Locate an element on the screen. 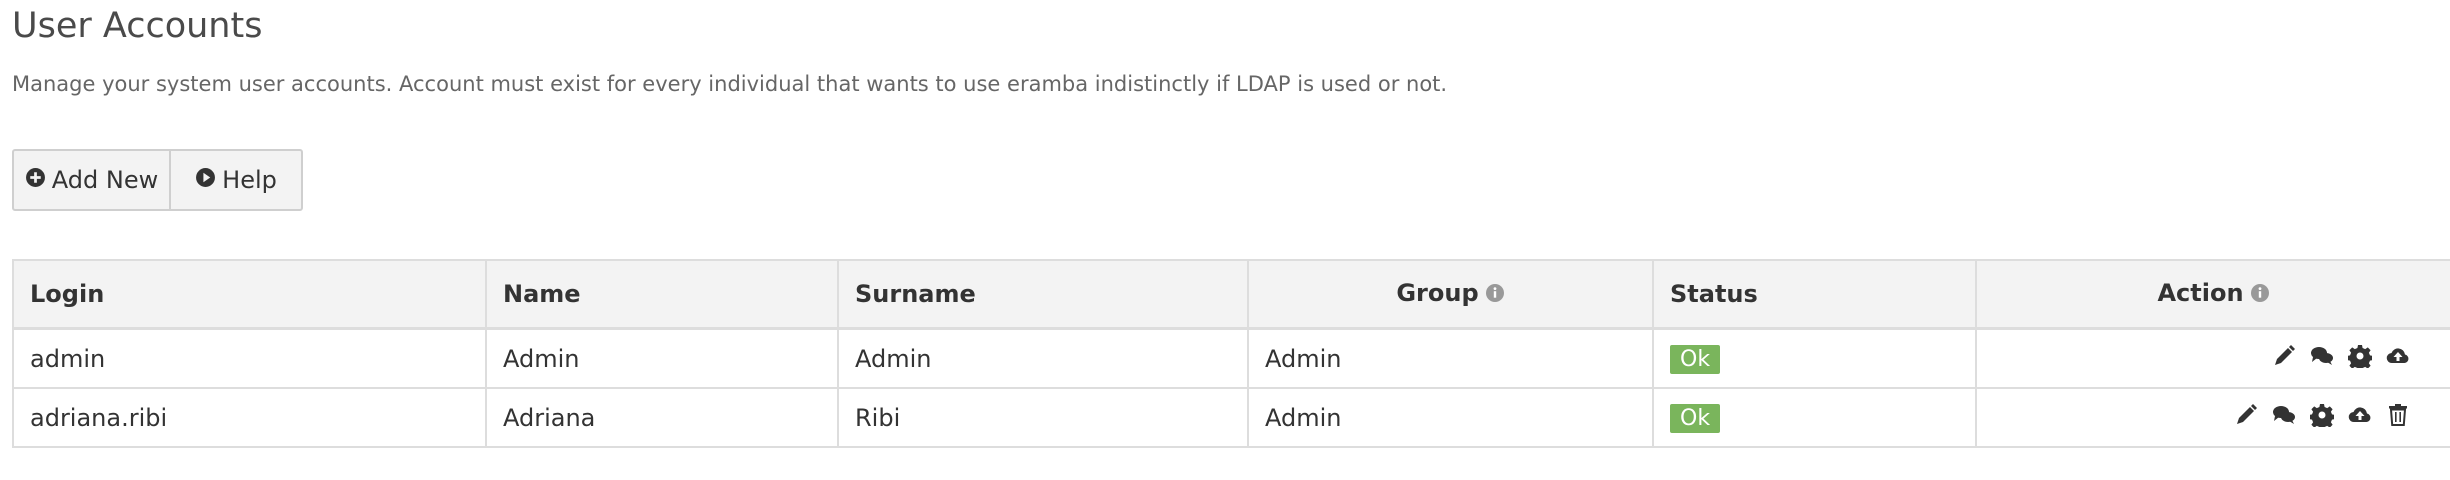 This screenshot has width=2450, height=480. add-new-button: Add New is located at coordinates (91, 180).